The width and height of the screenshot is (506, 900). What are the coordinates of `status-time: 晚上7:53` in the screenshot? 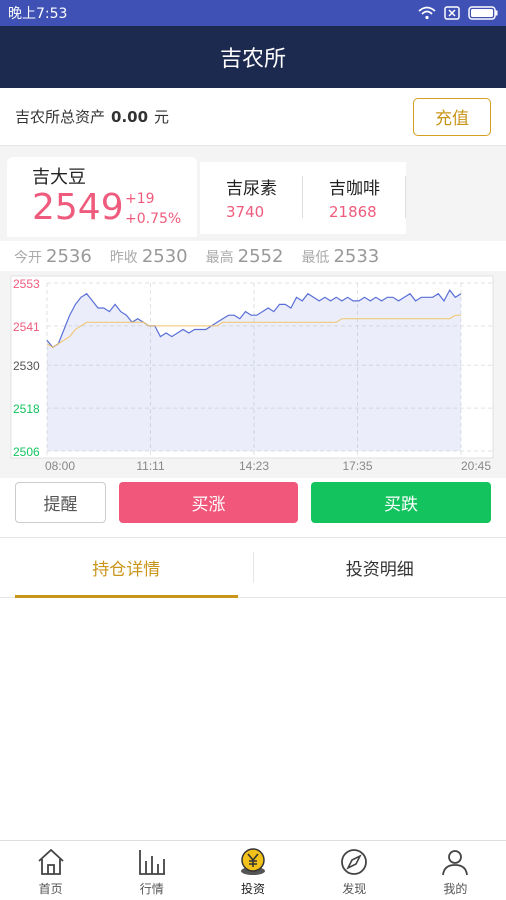 It's located at (38, 14).